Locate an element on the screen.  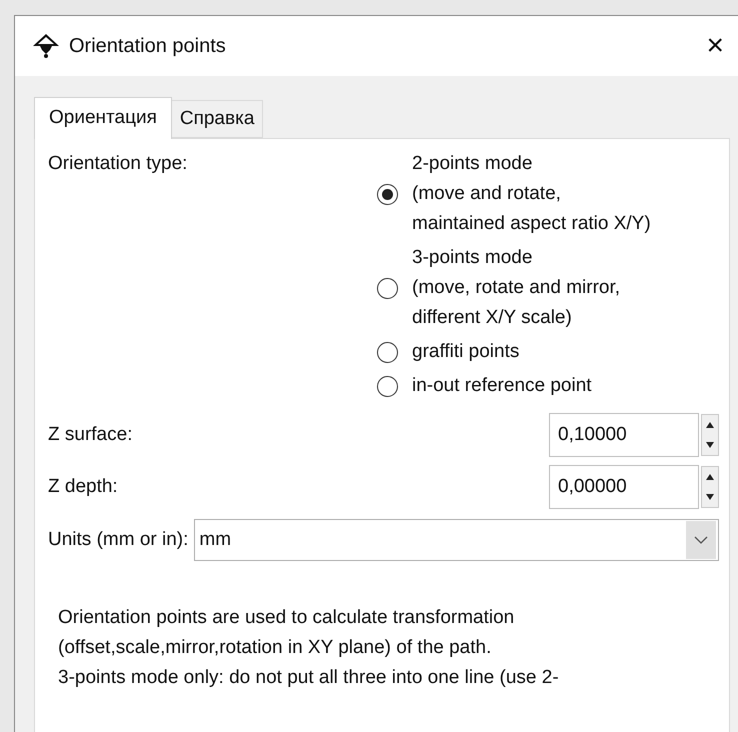
radio-label: graffiti points is located at coordinates (466, 352).